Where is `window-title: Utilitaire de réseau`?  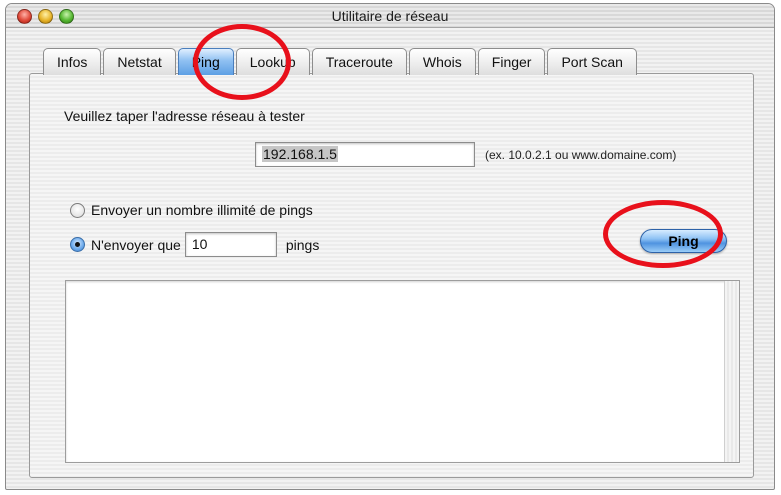 window-title: Utilitaire de réseau is located at coordinates (390, 16).